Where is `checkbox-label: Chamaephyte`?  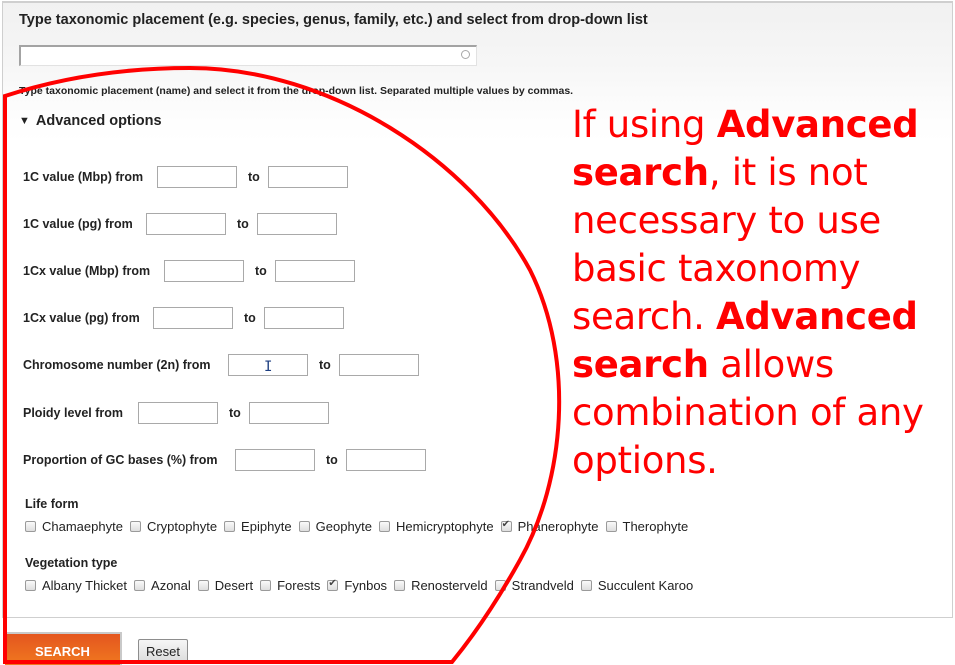 checkbox-label: Chamaephyte is located at coordinates (82, 526).